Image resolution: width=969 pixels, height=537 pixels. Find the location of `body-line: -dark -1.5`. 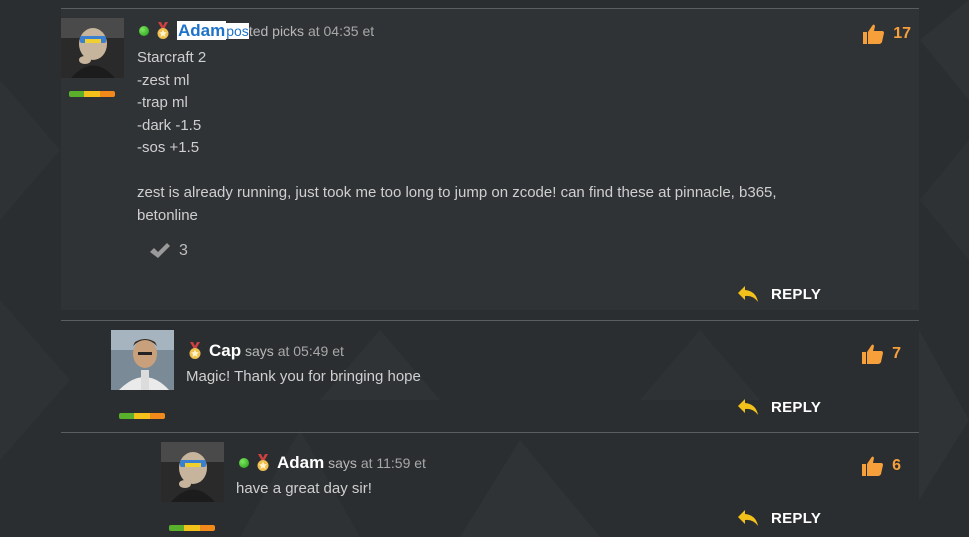

body-line: -dark -1.5 is located at coordinates (169, 125).